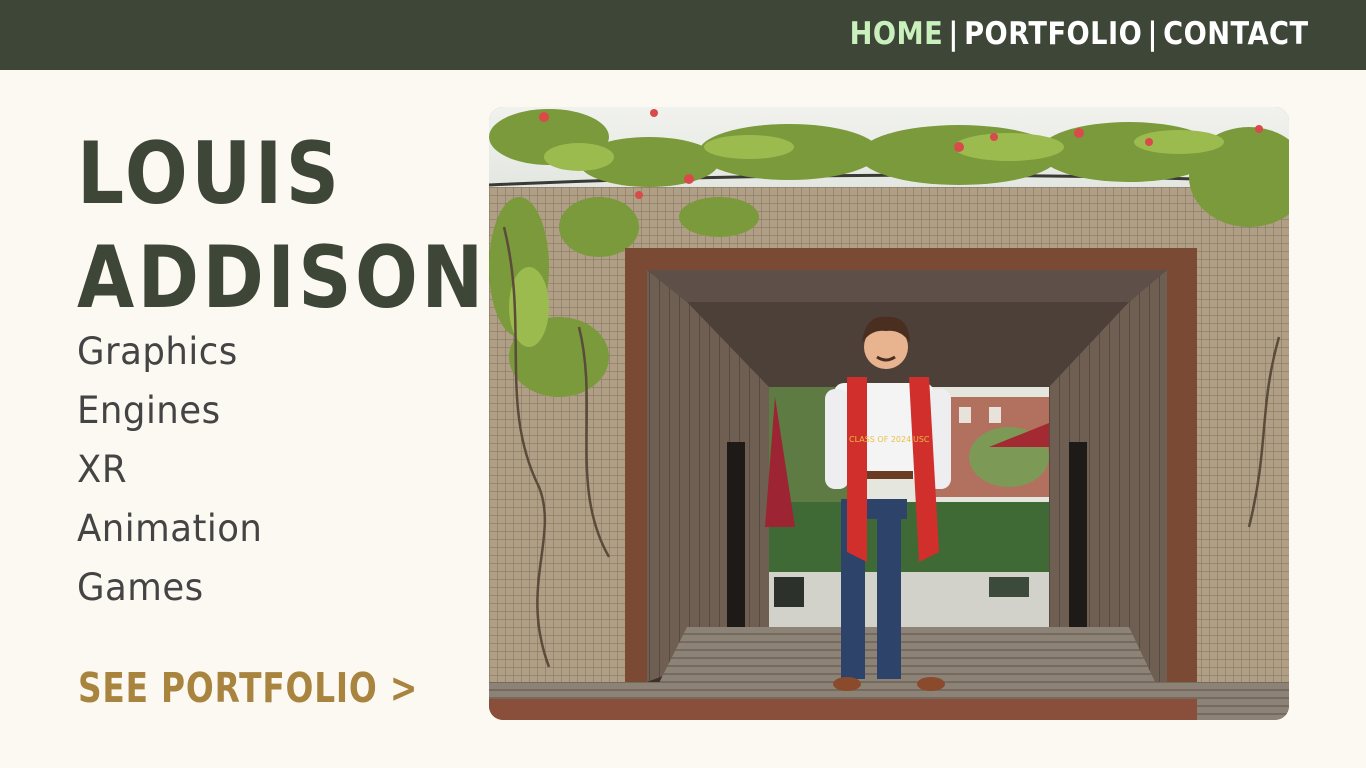  I want to click on skill-item: Engines, so click(149, 410).